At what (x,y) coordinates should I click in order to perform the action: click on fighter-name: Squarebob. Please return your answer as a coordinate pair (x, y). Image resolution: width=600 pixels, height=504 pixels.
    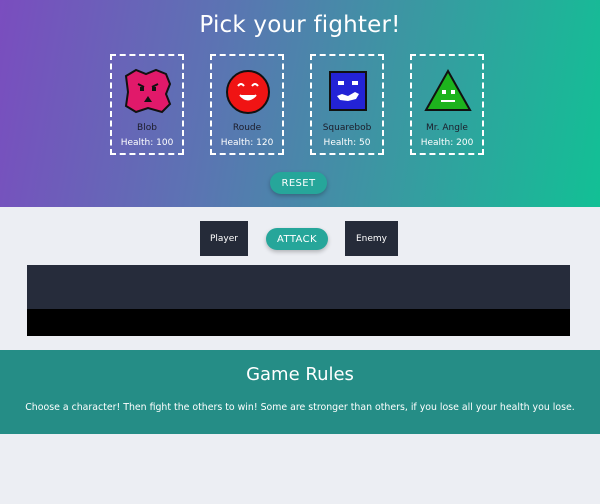
    Looking at the image, I should click on (347, 128).